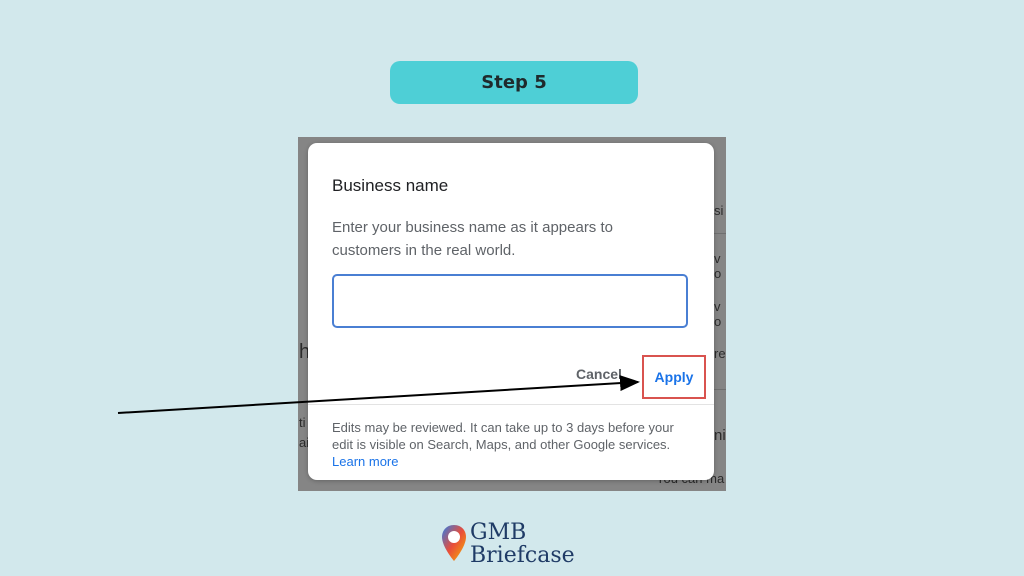 The width and height of the screenshot is (1024, 576). What do you see at coordinates (302, 422) in the screenshot?
I see `background-text-fragment: ti` at bounding box center [302, 422].